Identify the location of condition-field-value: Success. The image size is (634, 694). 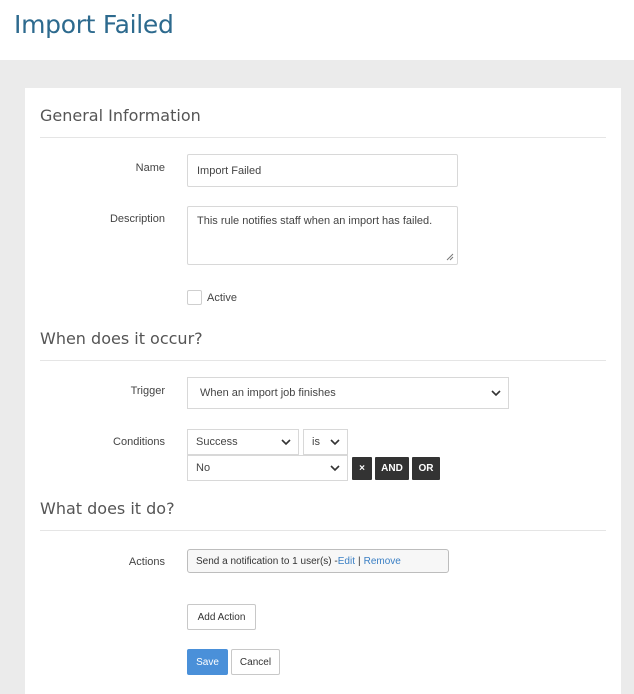
(217, 442).